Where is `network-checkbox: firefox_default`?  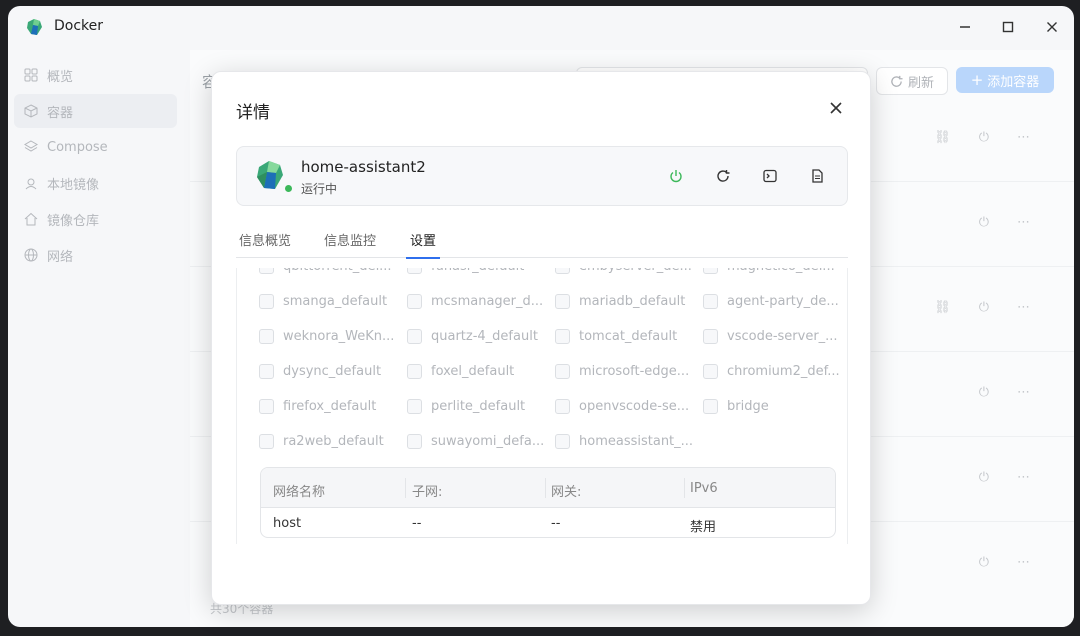
network-checkbox: firefox_default is located at coordinates (317, 406).